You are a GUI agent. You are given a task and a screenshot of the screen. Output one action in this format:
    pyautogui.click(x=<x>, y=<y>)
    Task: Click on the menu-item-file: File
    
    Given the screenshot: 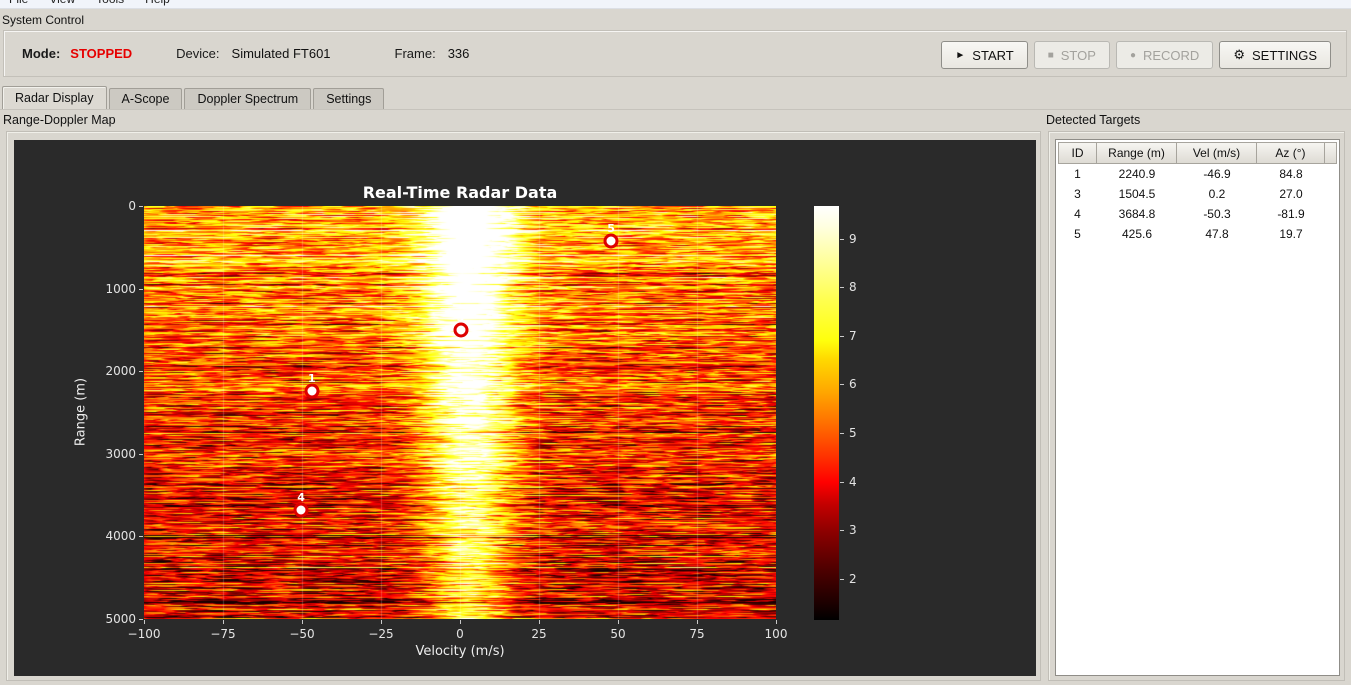 What is the action you would take?
    pyautogui.click(x=18, y=4)
    